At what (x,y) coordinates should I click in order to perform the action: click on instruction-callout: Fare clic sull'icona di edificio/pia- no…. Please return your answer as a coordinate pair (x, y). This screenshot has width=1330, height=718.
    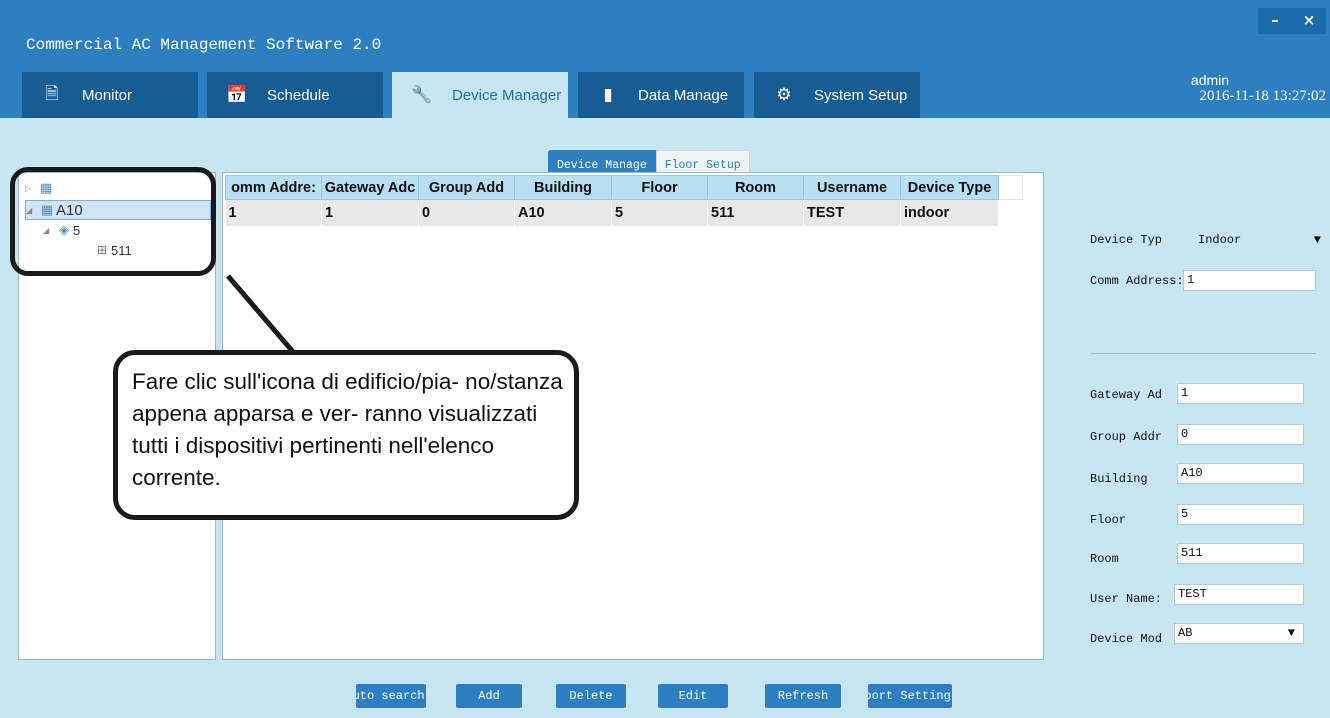
    Looking at the image, I should click on (346, 435).